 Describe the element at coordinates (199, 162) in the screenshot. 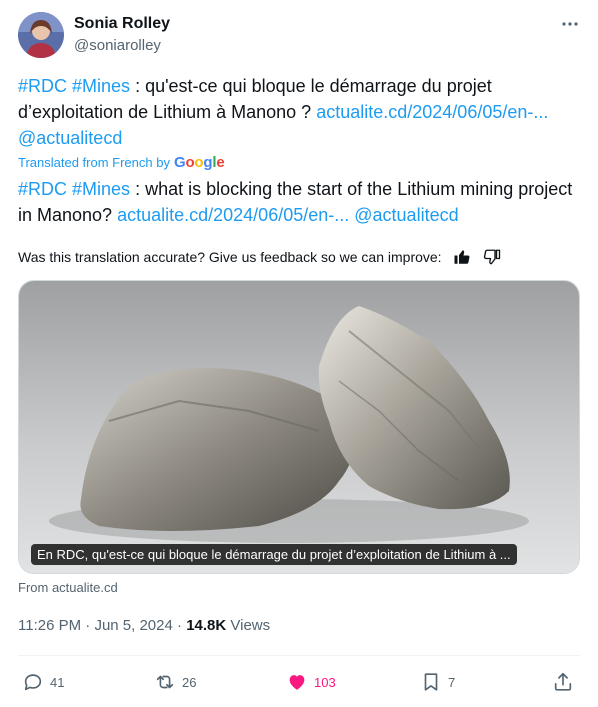

I see `google-logo: Google` at that location.